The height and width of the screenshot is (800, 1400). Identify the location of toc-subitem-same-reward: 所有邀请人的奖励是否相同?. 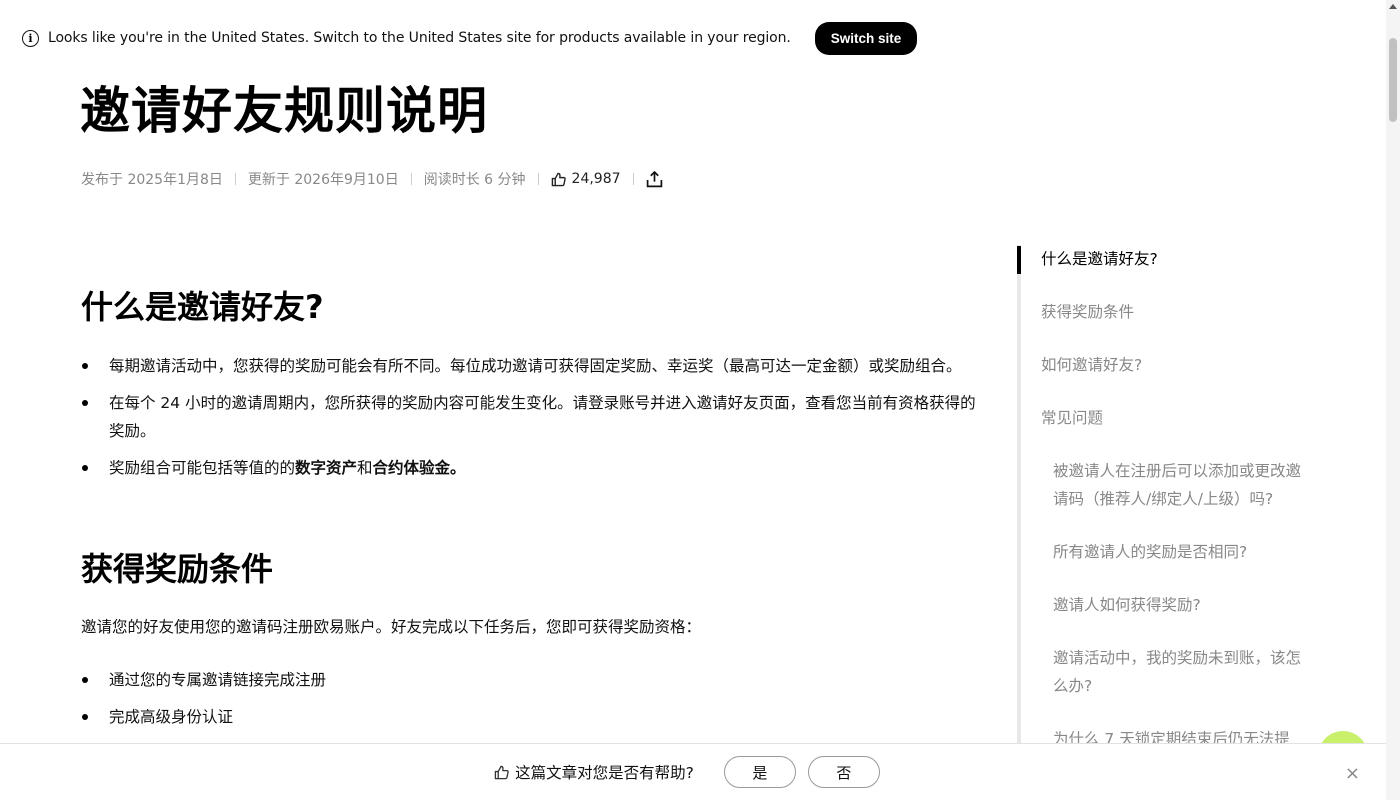
(1183, 552).